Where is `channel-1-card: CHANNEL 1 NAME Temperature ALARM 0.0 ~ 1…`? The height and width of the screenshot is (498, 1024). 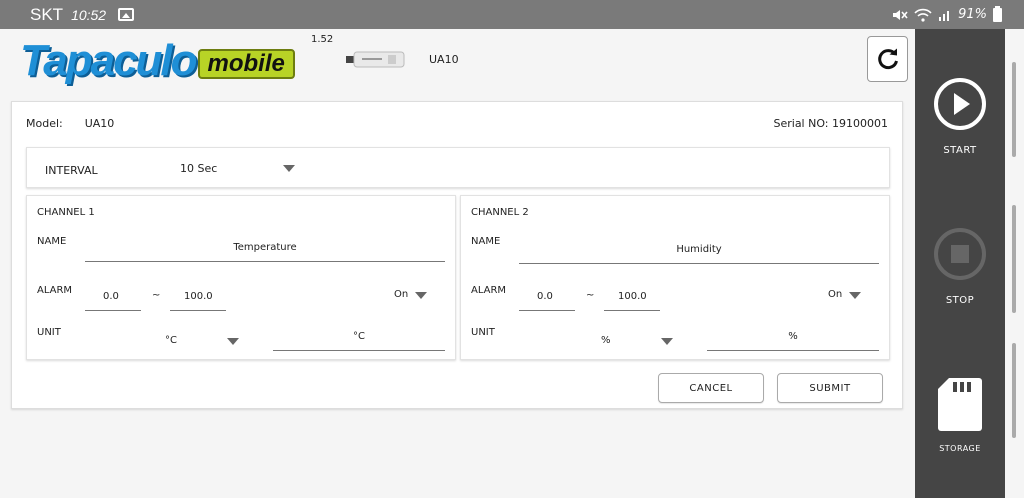 channel-1-card: CHANNEL 1 NAME Temperature ALARM 0.0 ~ 1… is located at coordinates (241, 277).